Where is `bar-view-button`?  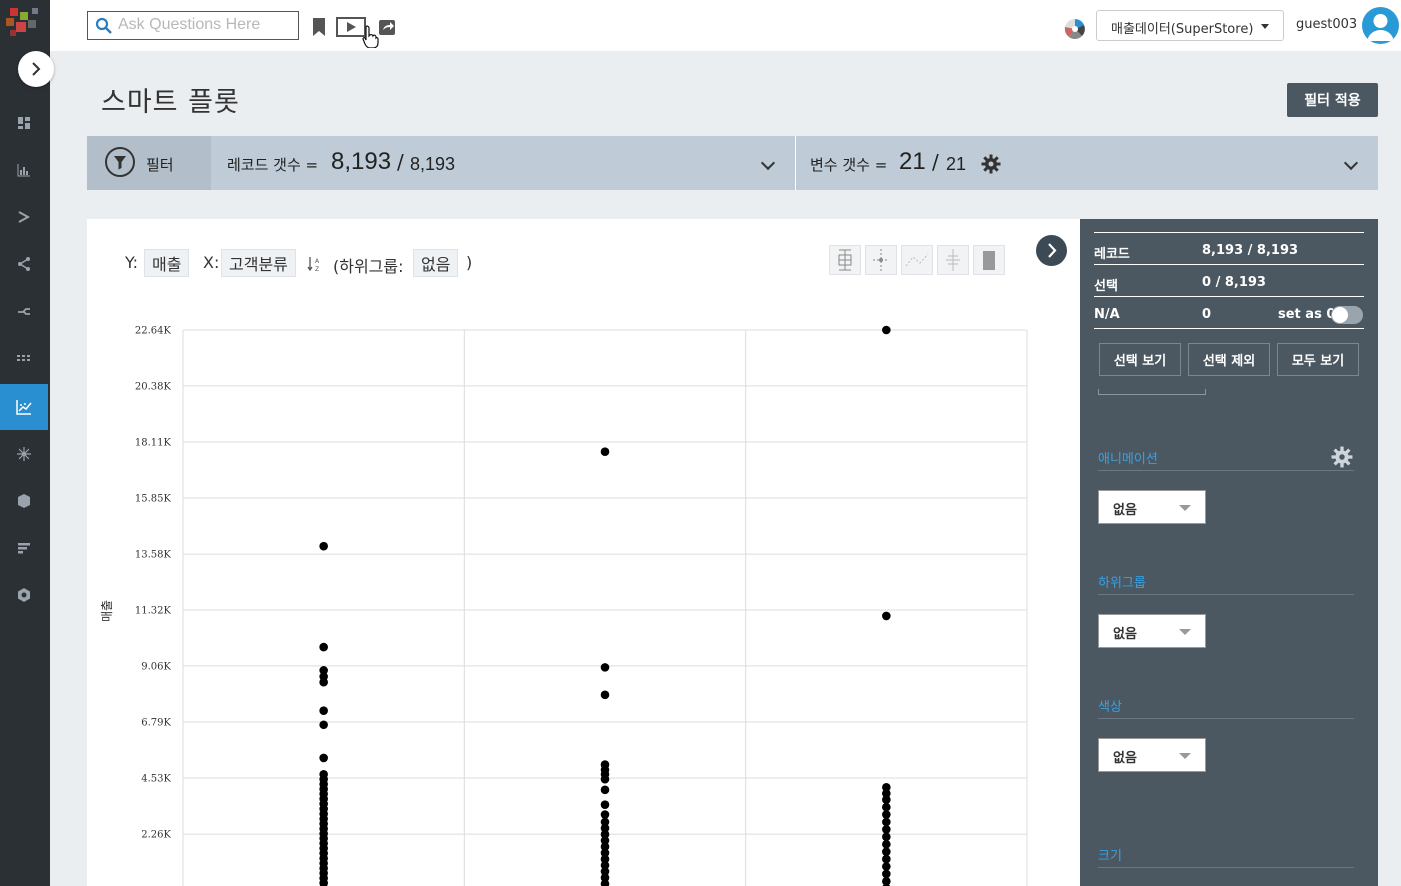
bar-view-button is located at coordinates (989, 260).